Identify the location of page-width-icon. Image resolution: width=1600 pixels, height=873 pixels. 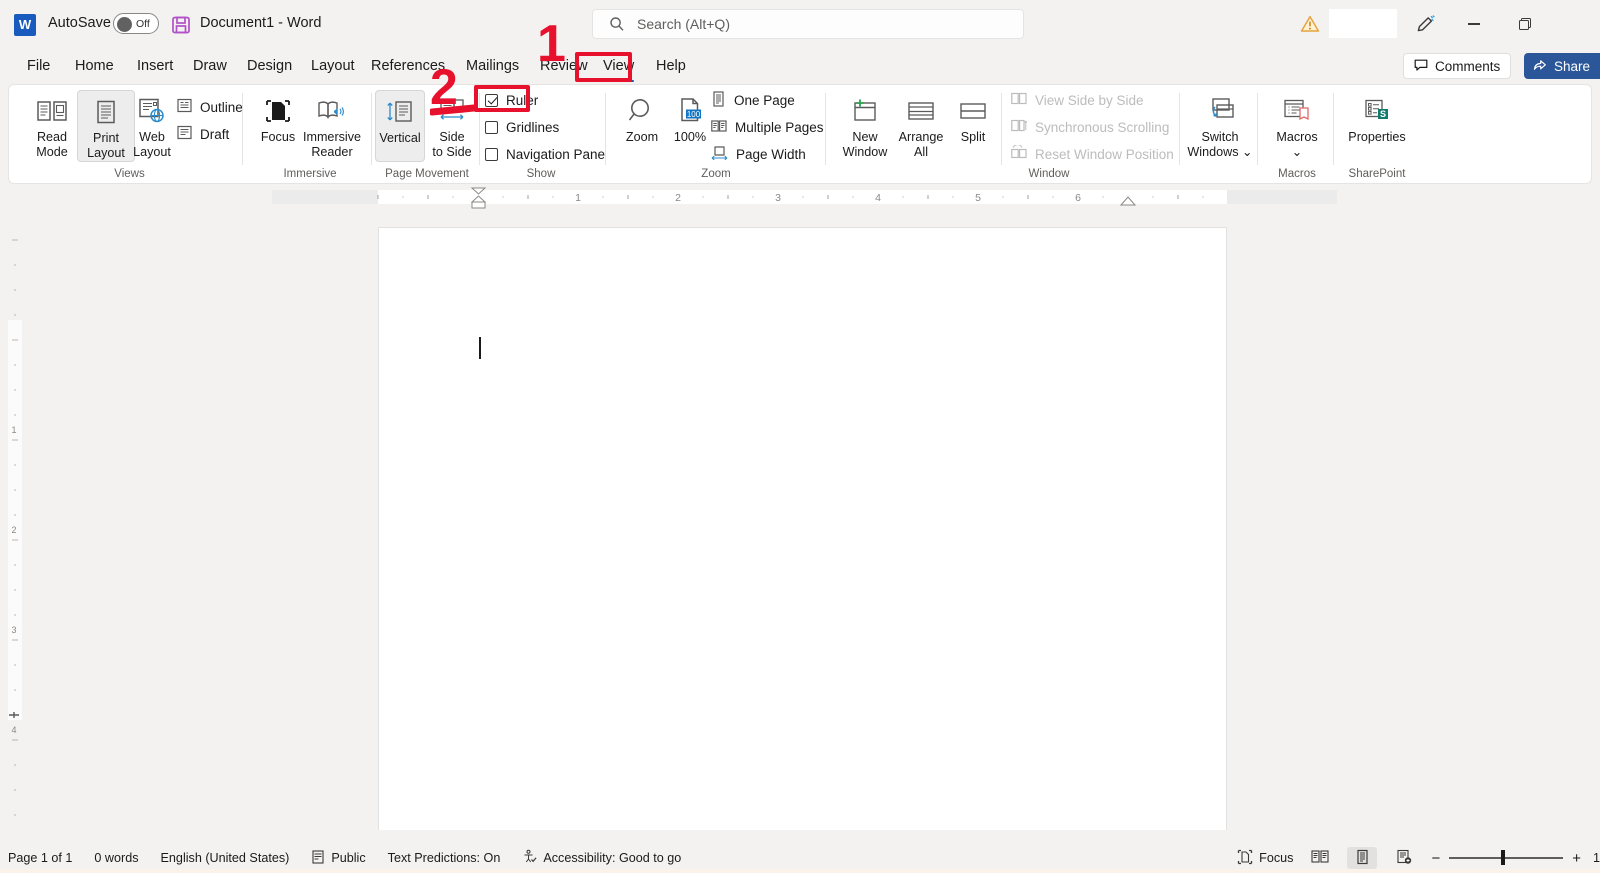
(719, 154).